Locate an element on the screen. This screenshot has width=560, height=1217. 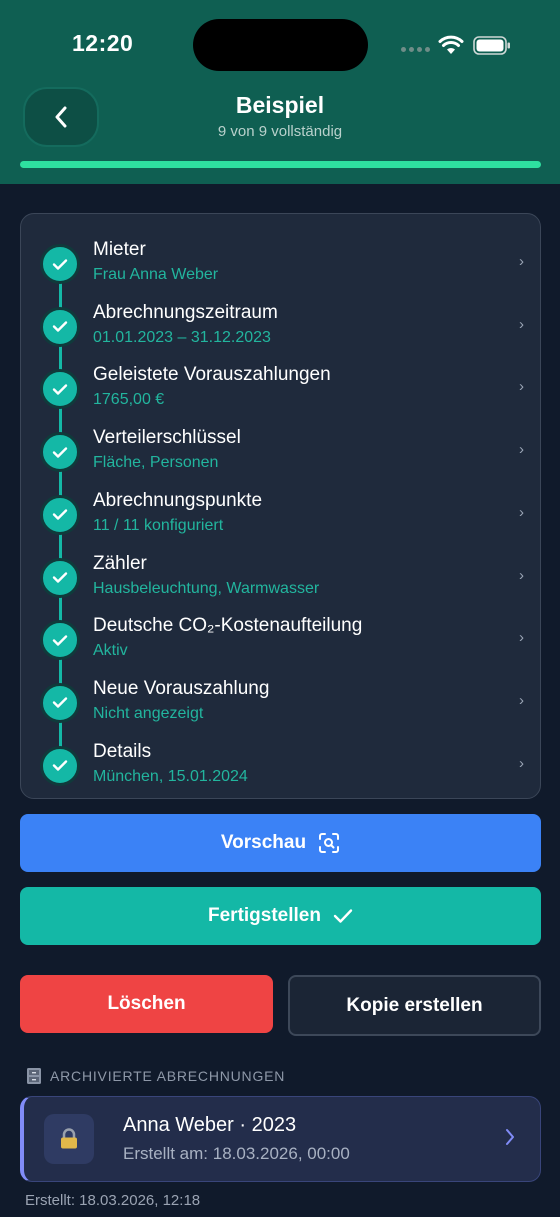
step-title: Zähler is located at coordinates (120, 563).